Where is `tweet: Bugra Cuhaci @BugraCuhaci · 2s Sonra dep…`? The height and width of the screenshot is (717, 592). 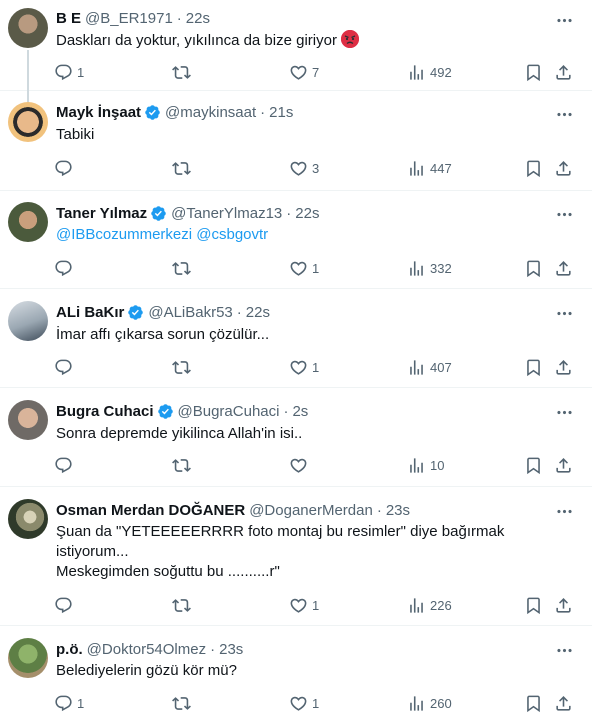
tweet: Bugra Cuhaci @BugraCuhaci · 2s Sonra dep… is located at coordinates (296, 438).